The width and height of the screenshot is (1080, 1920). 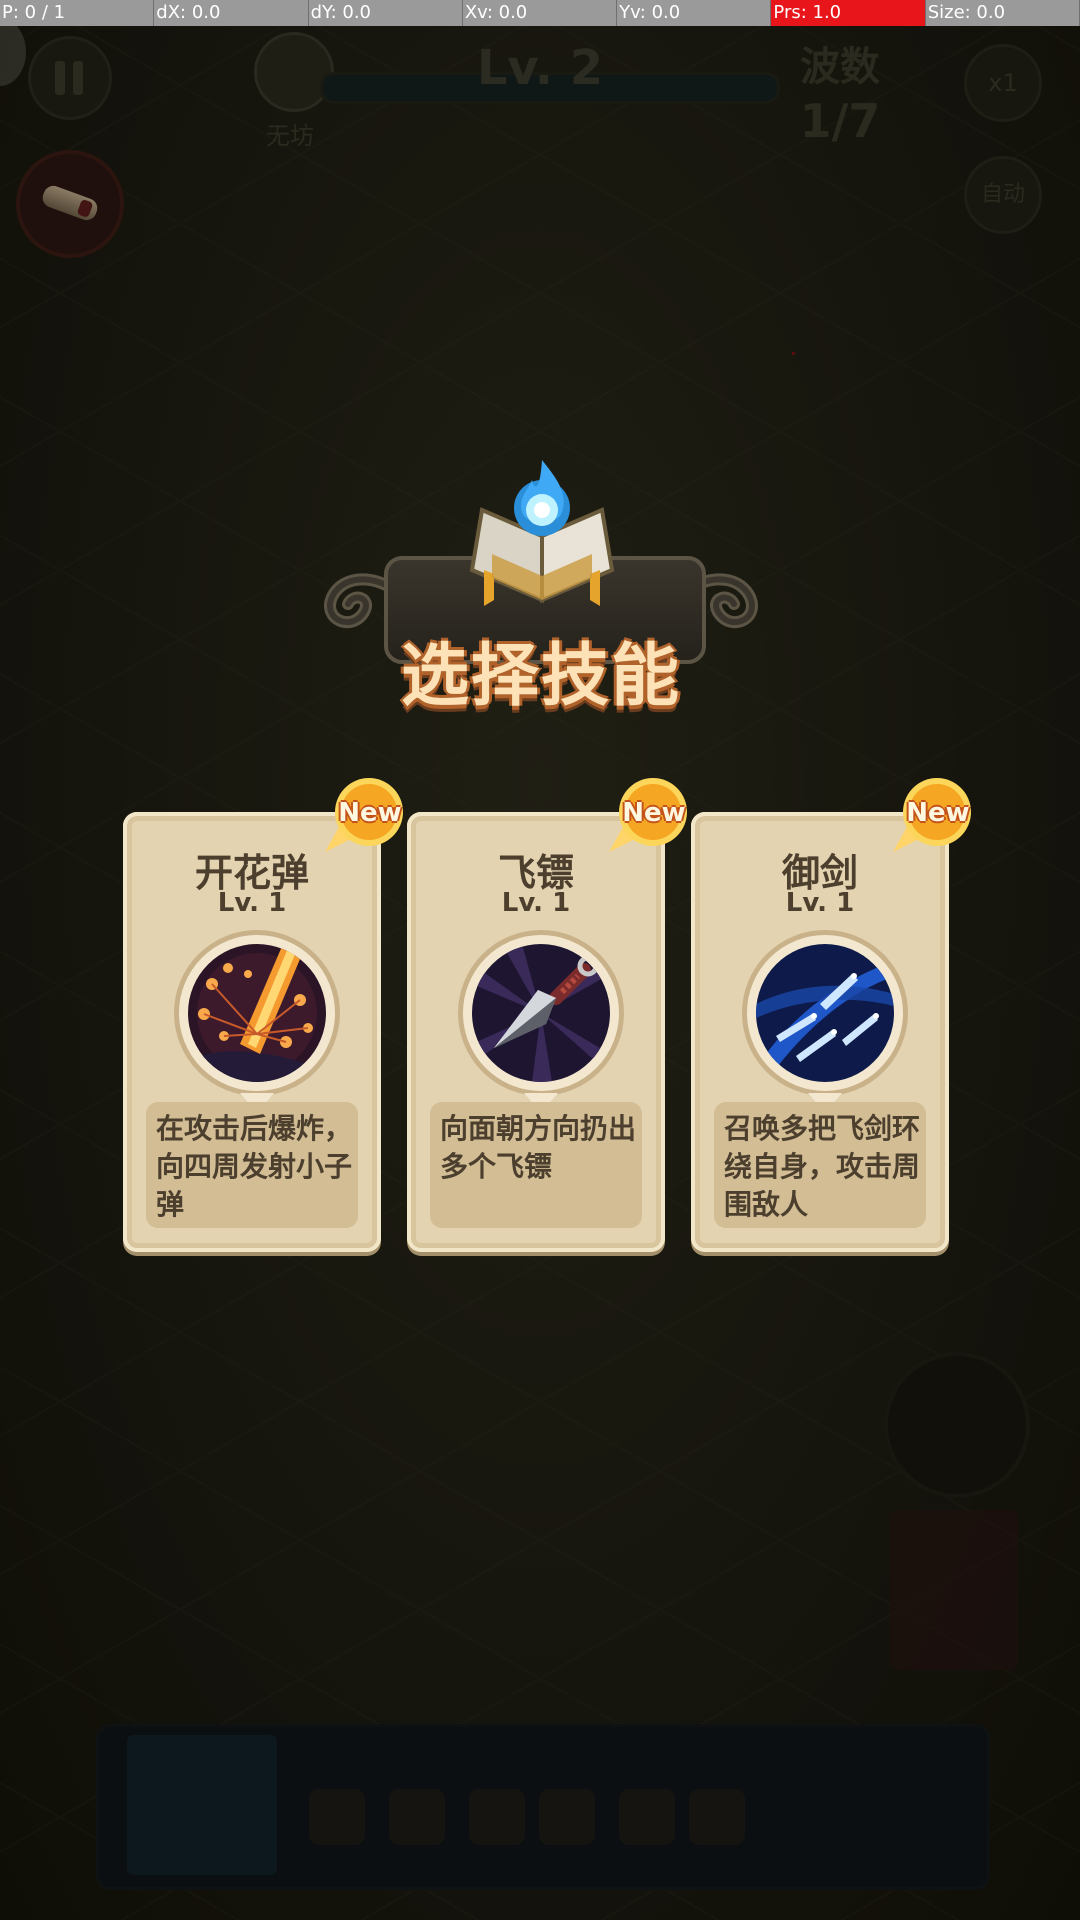 I want to click on skill-description: 向面朝方向扔出多个飞镖, so click(x=538, y=1147).